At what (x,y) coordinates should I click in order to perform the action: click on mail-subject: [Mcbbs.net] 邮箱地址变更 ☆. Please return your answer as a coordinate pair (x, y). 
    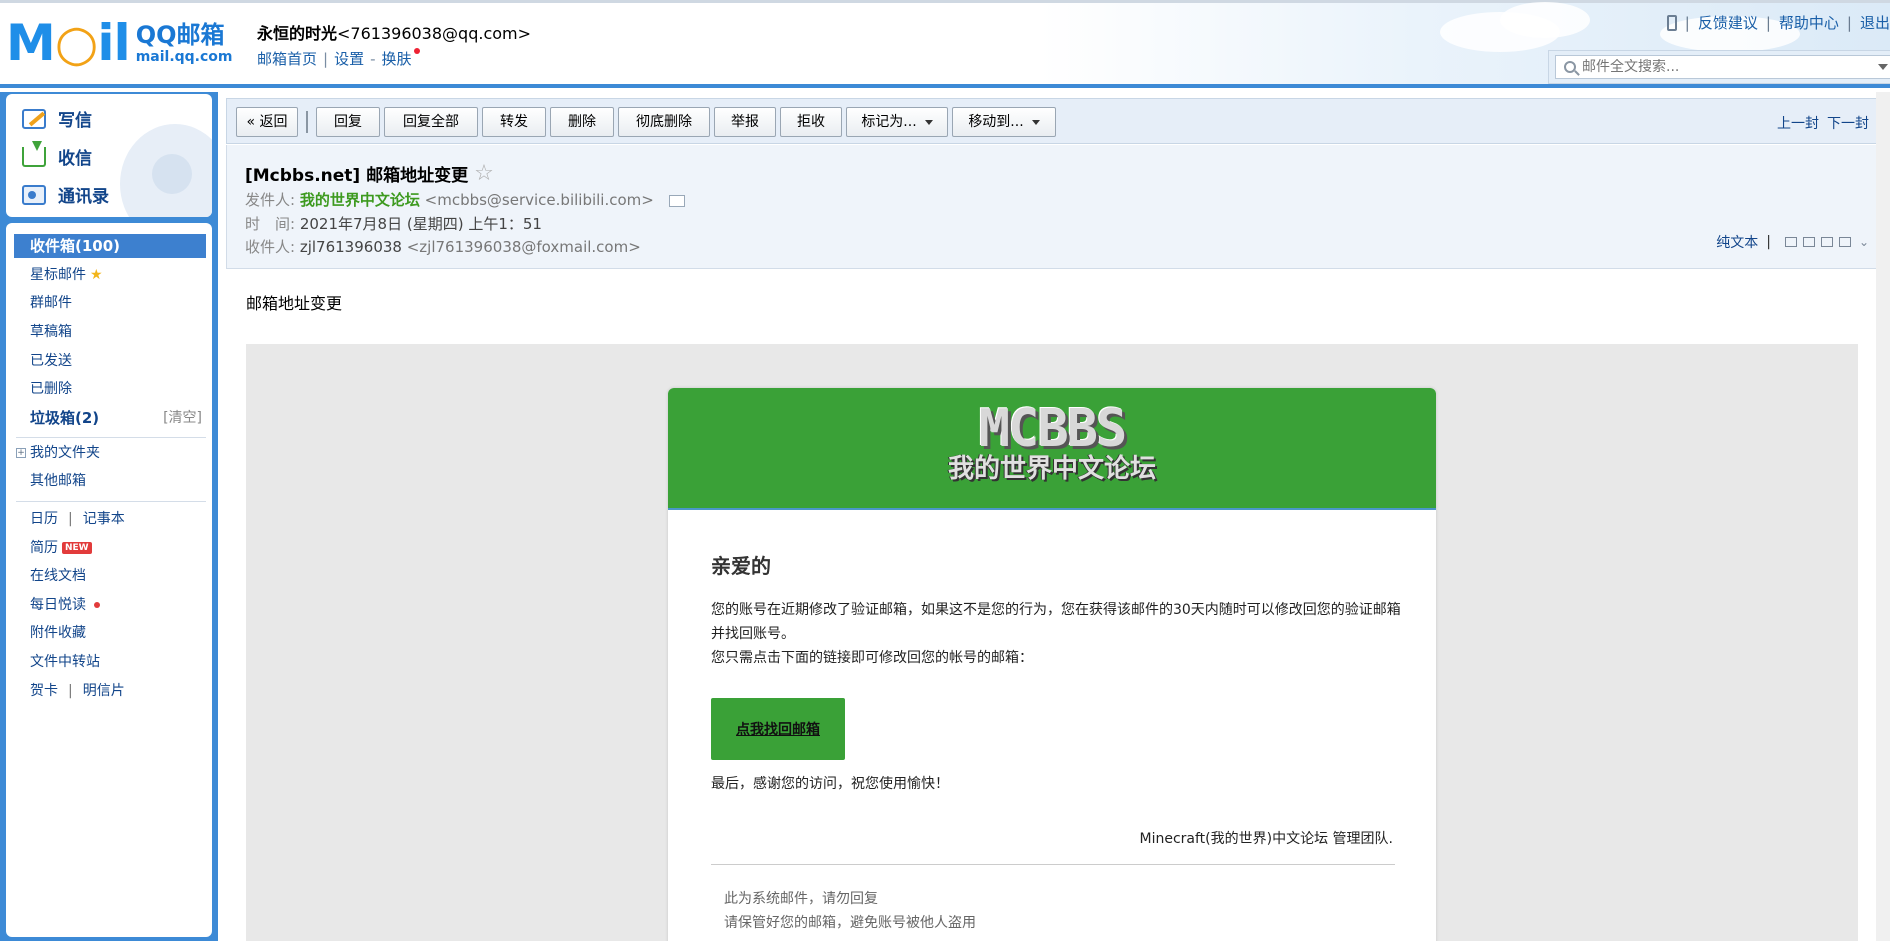
    Looking at the image, I should click on (369, 173).